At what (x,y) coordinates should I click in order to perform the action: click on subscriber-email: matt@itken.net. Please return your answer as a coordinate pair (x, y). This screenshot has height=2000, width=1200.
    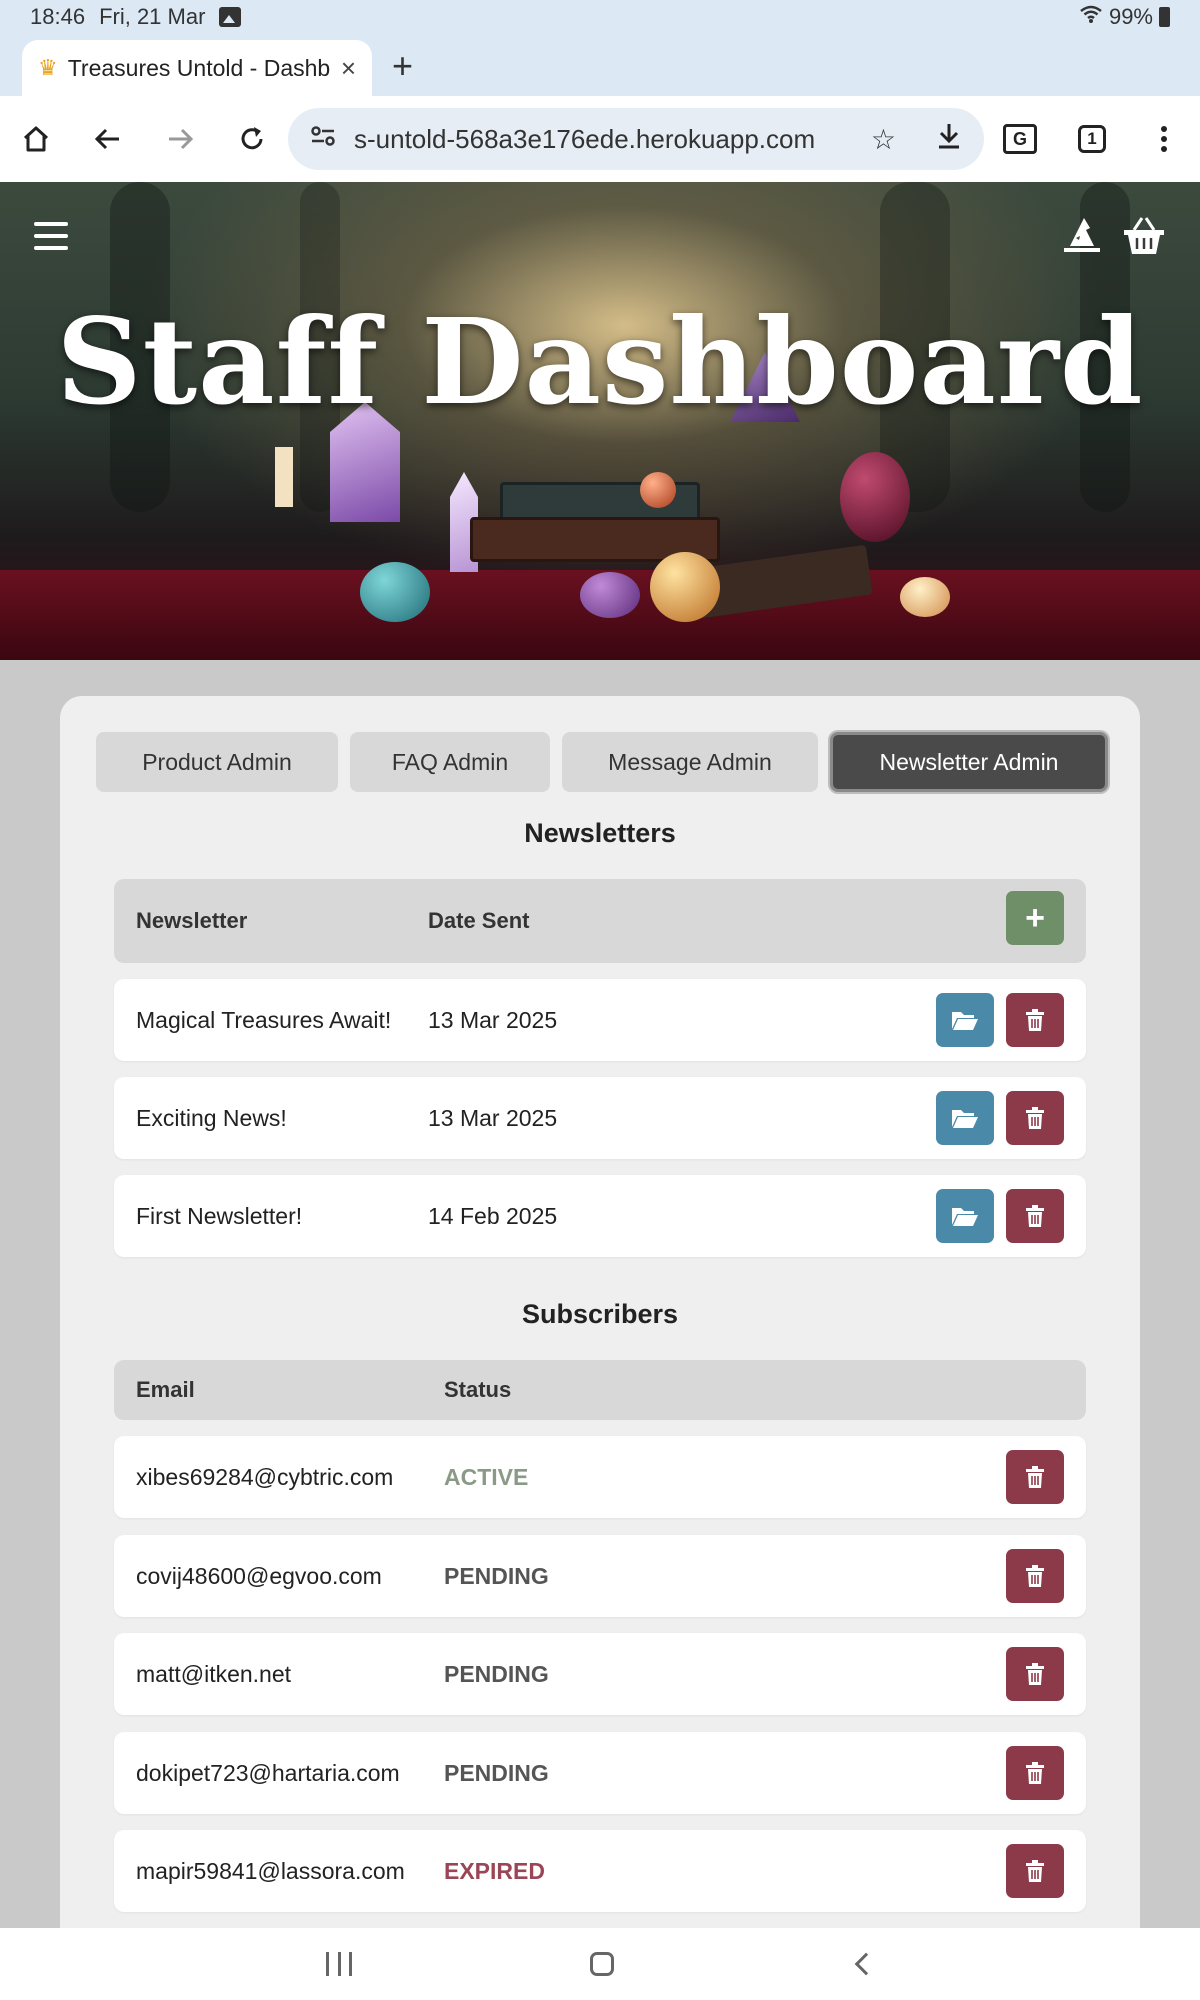
    Looking at the image, I should click on (214, 1673).